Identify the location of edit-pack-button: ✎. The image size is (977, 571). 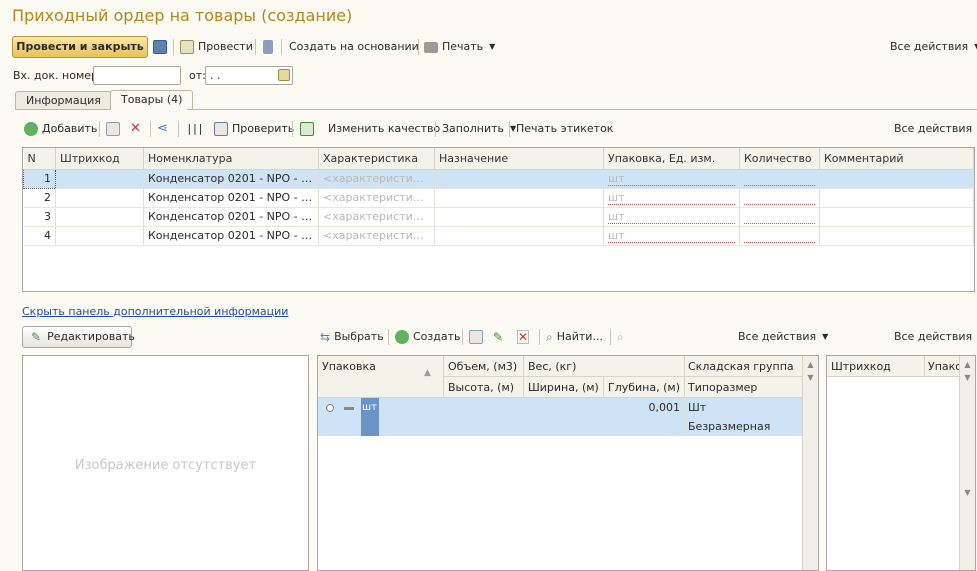
(498, 337).